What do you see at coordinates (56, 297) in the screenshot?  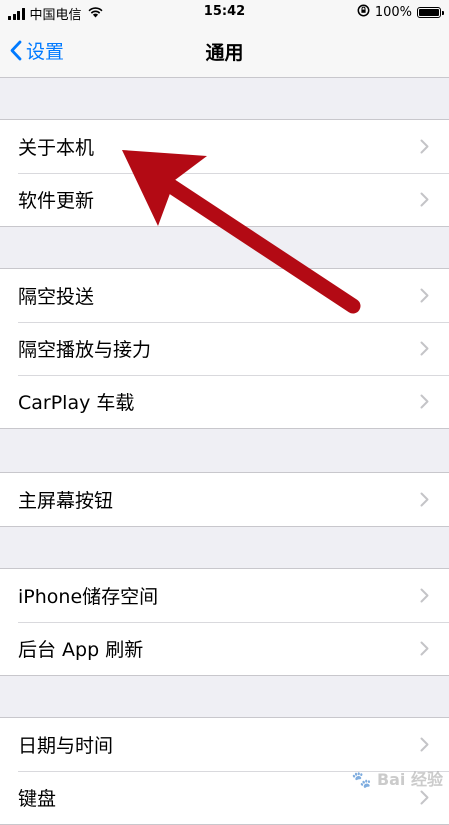 I see `row-label: 隔空投送` at bounding box center [56, 297].